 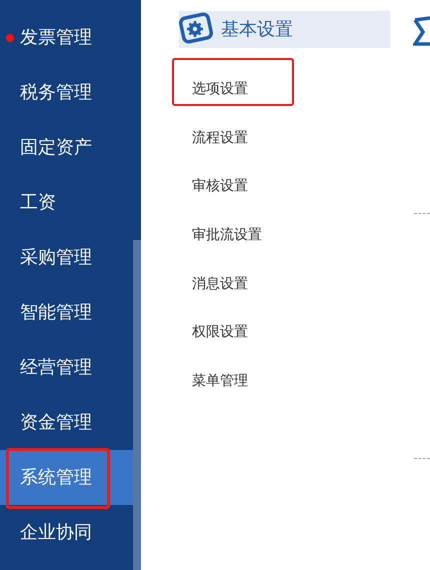 I want to click on sidebar-item: 税务管理, so click(x=66, y=92).